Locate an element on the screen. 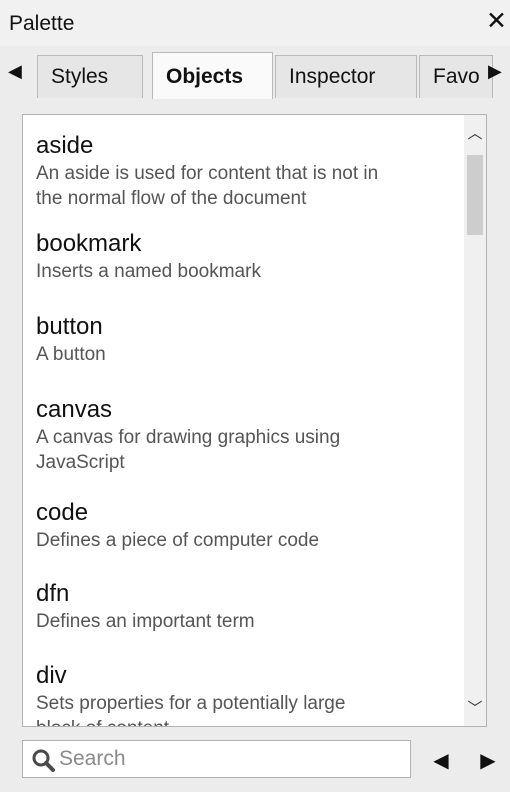 The width and height of the screenshot is (510, 792). tab-scroll-right-icon: ▶ is located at coordinates (495, 71).